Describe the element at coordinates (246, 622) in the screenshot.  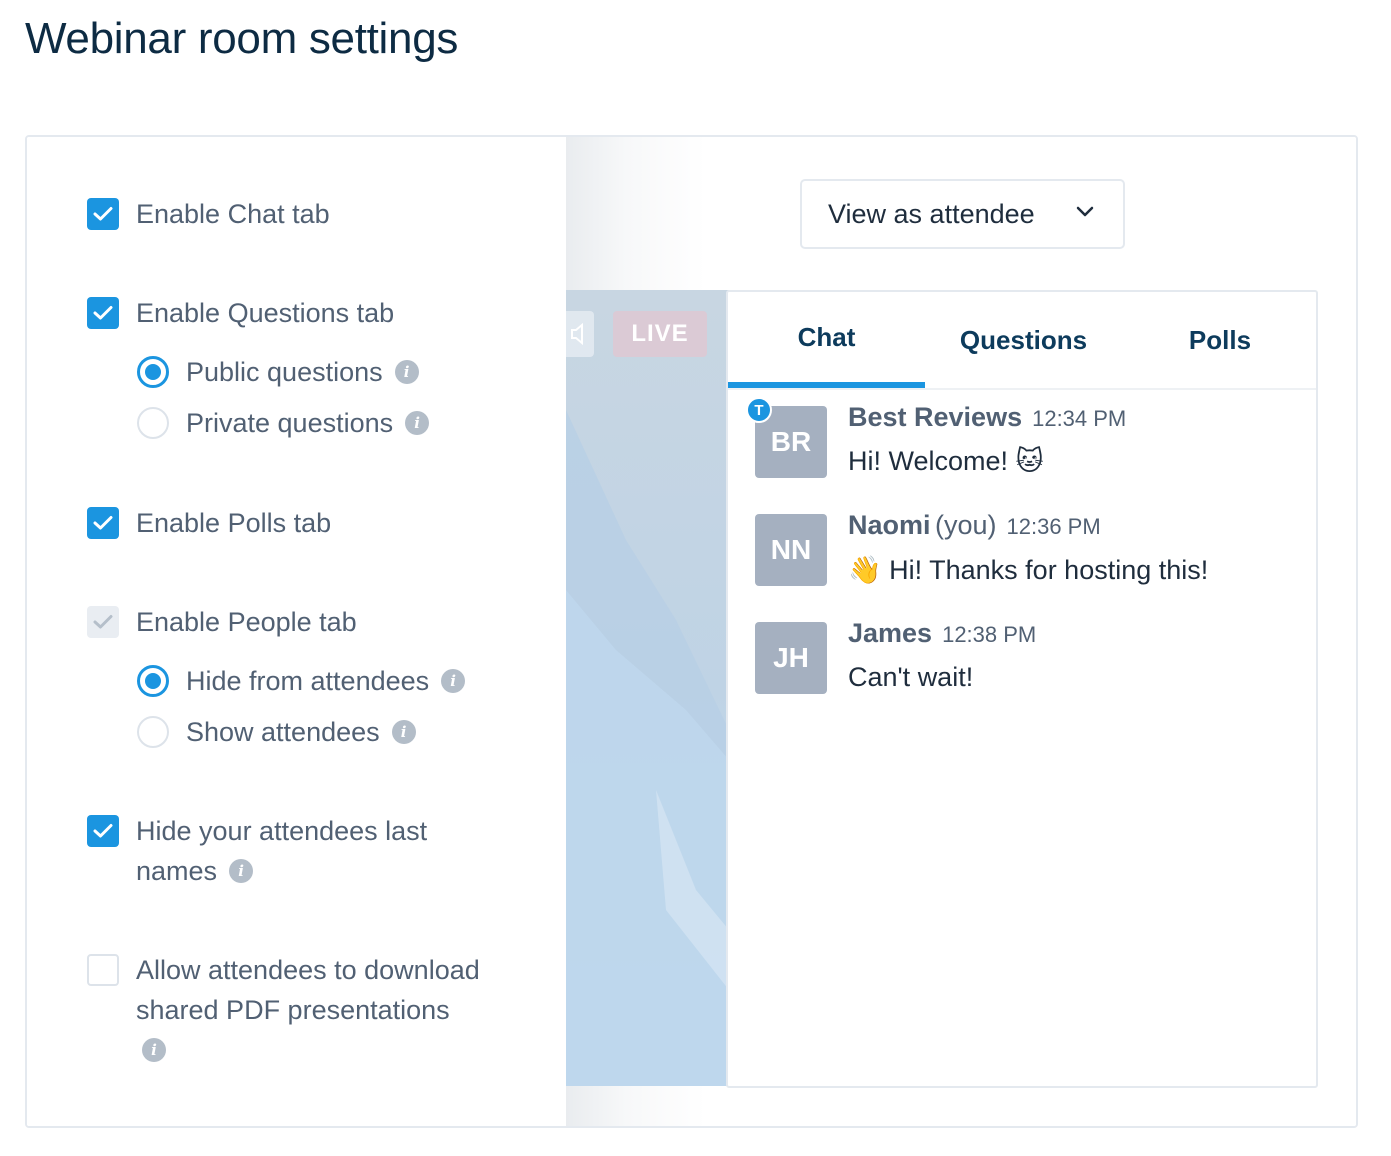
I see `people-tab-label: Enable People tab` at that location.